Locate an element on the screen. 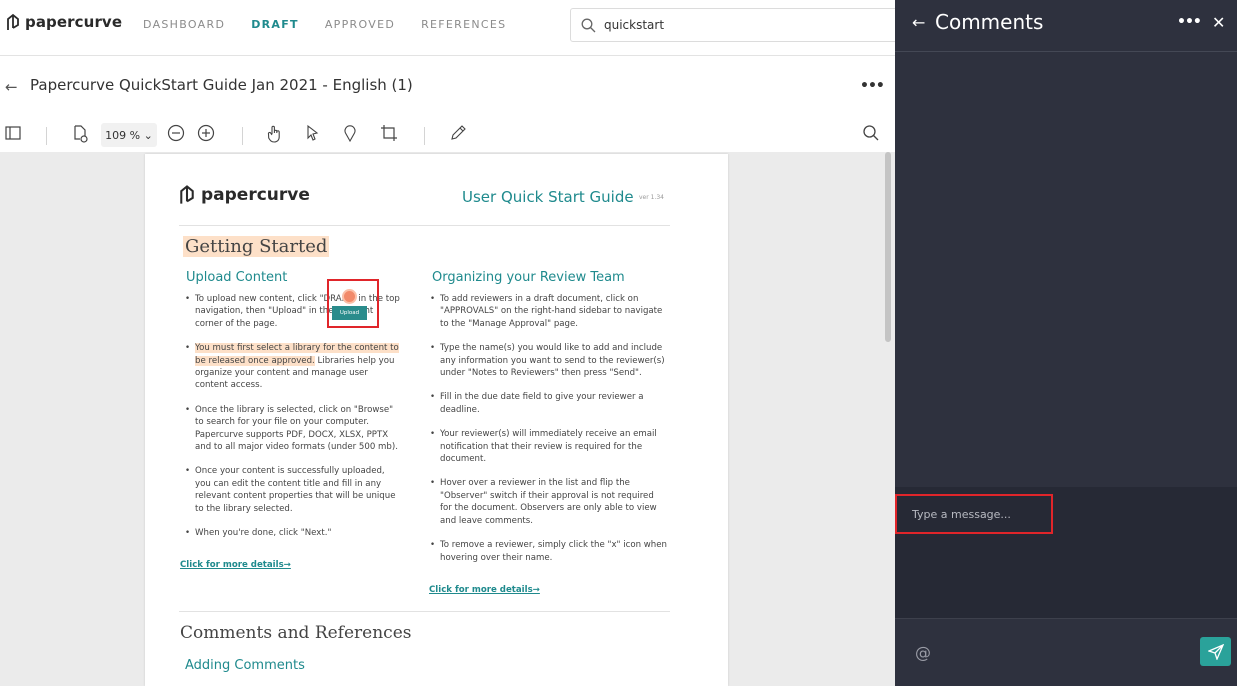 The image size is (1237, 686). page-settings-icon is located at coordinates (80, 134).